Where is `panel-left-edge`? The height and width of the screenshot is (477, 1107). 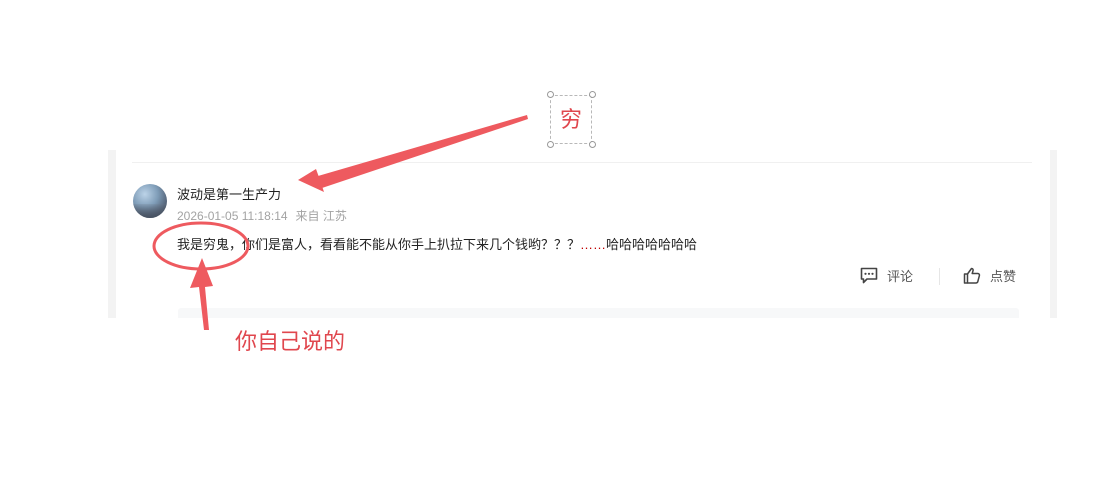
panel-left-edge is located at coordinates (112, 234).